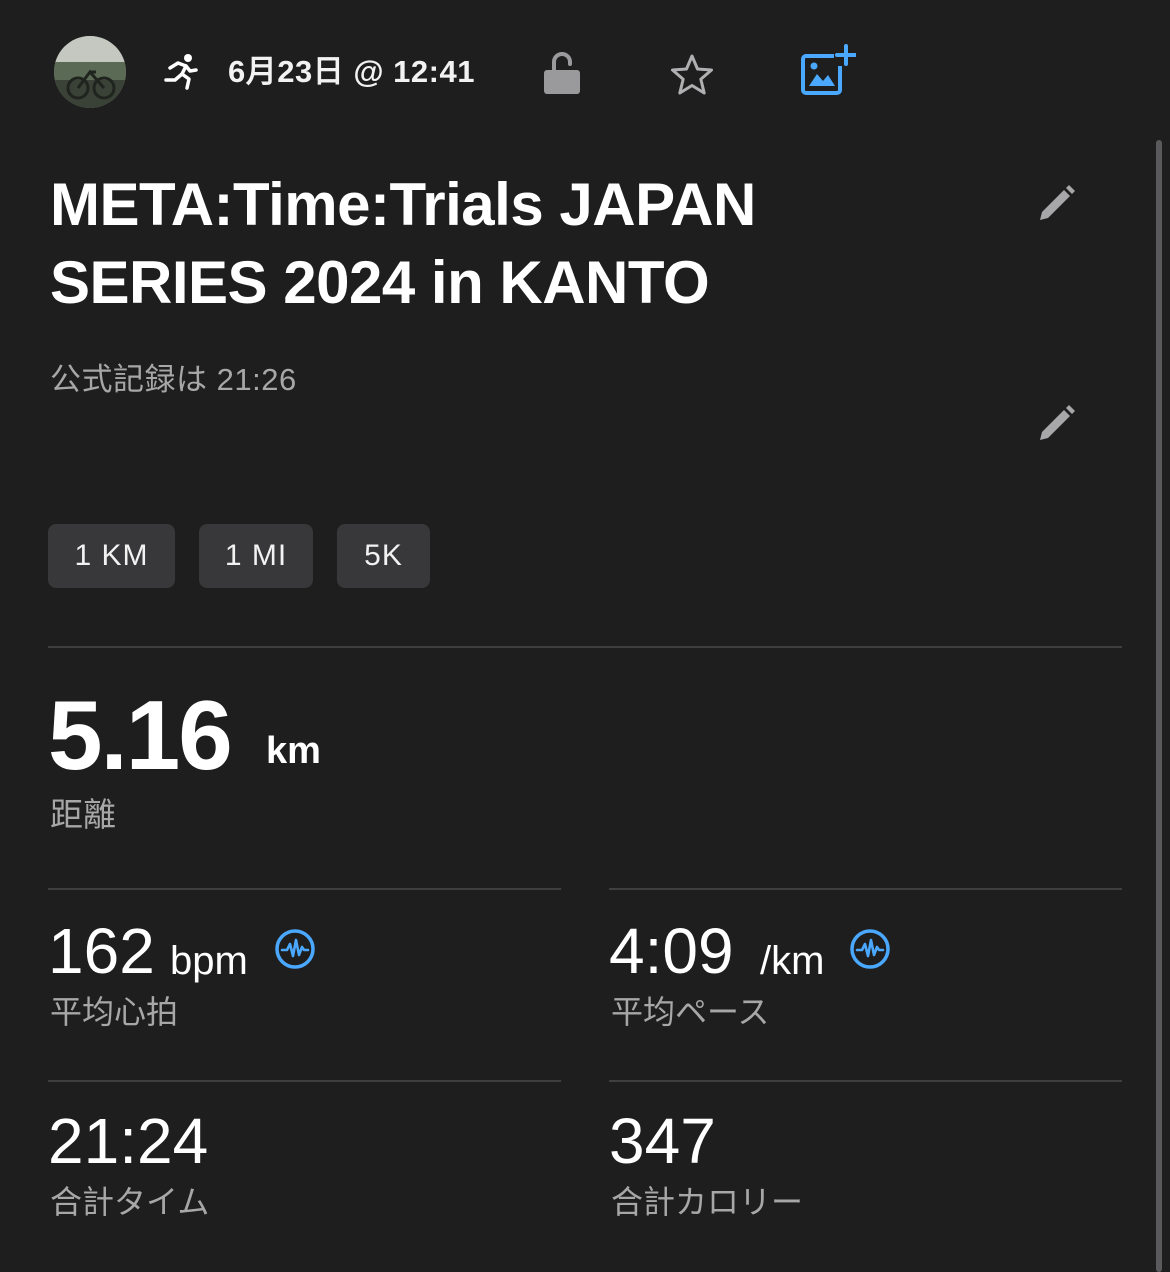 Image resolution: width=1170 pixels, height=1272 pixels. What do you see at coordinates (111, 556) in the screenshot?
I see `chip-1-km: 1 KM` at bounding box center [111, 556].